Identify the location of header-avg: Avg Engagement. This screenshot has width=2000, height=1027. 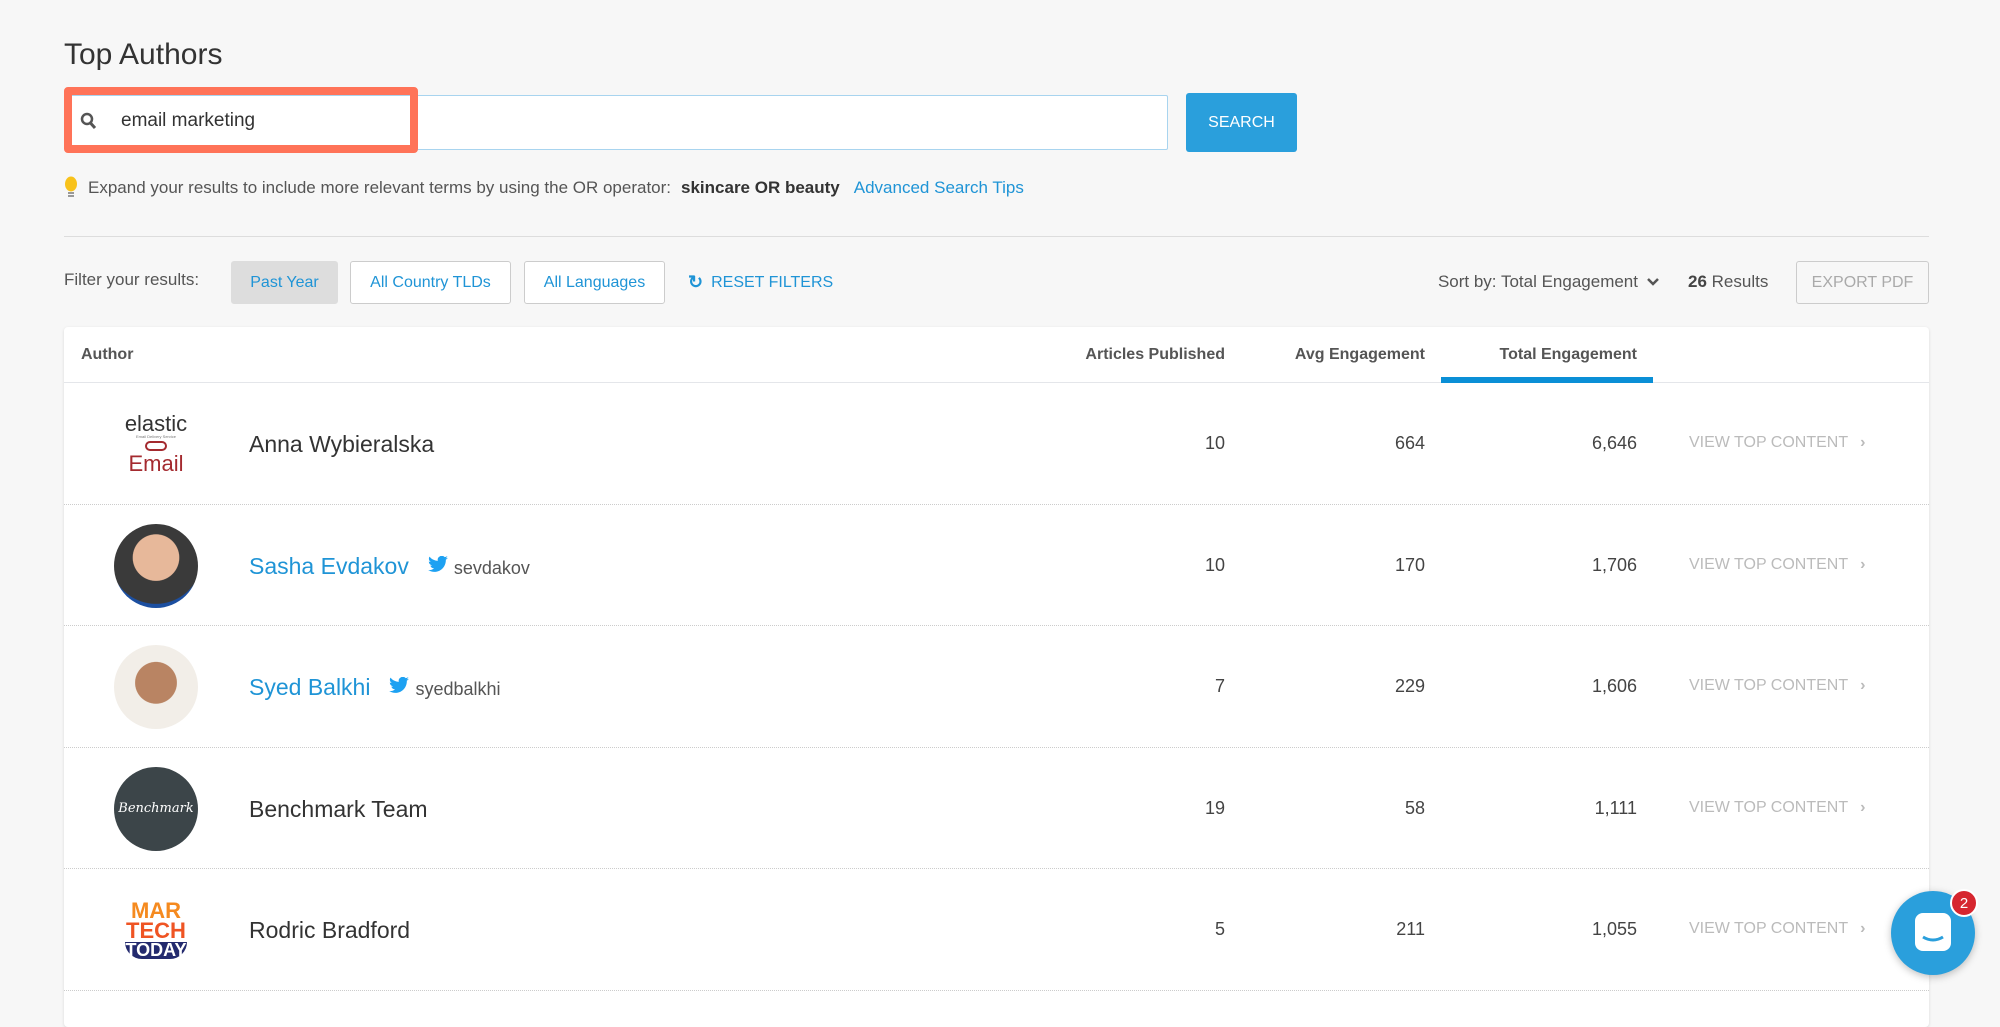
(1360, 355).